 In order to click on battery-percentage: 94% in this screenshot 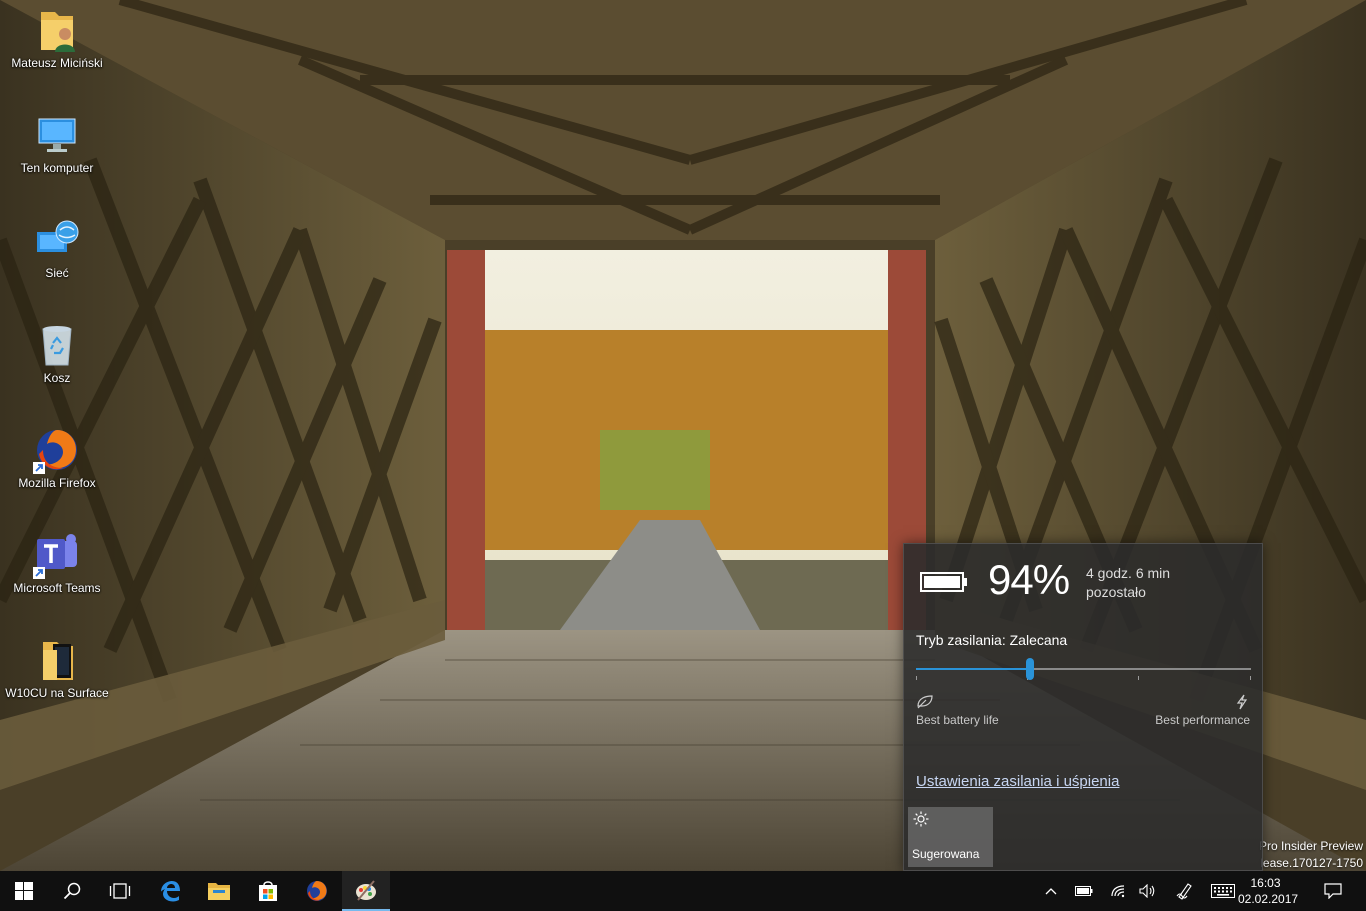, I will do `click(1029, 579)`.